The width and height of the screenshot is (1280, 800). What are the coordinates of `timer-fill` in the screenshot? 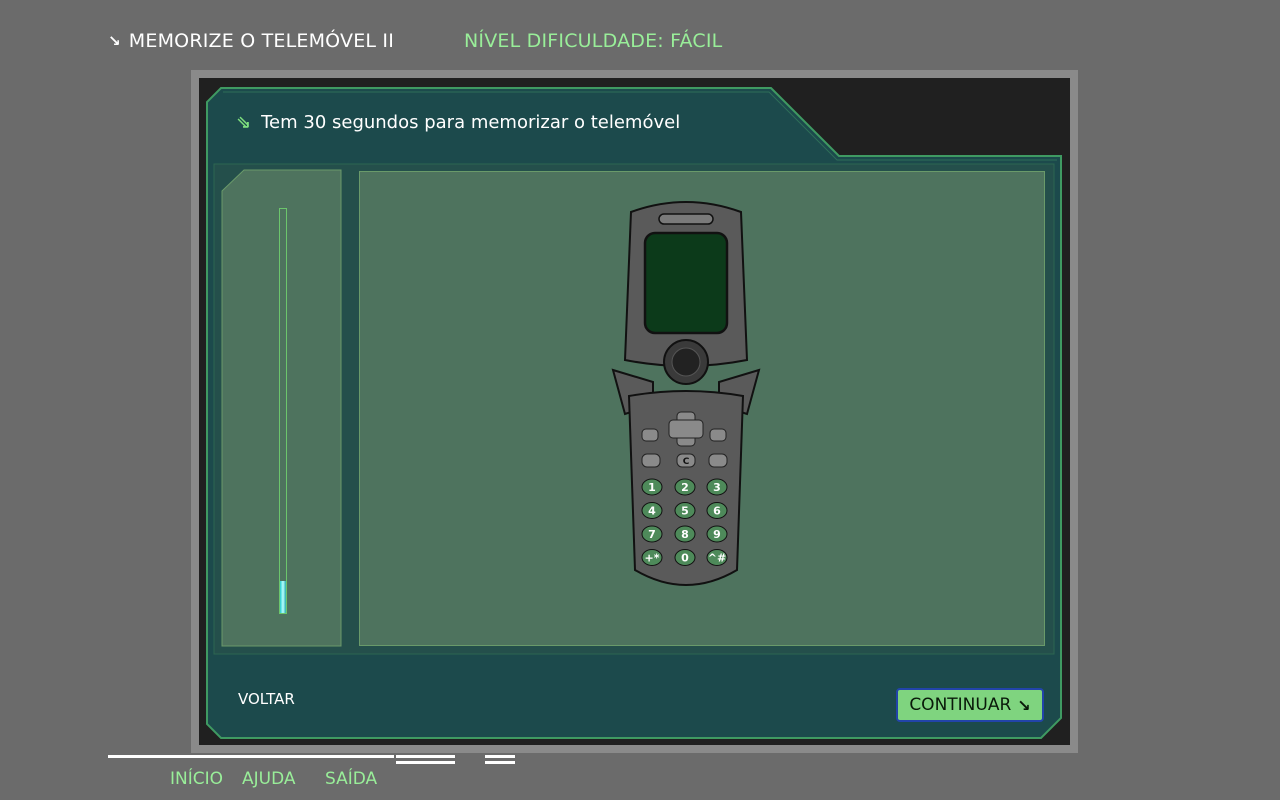 It's located at (283, 596).